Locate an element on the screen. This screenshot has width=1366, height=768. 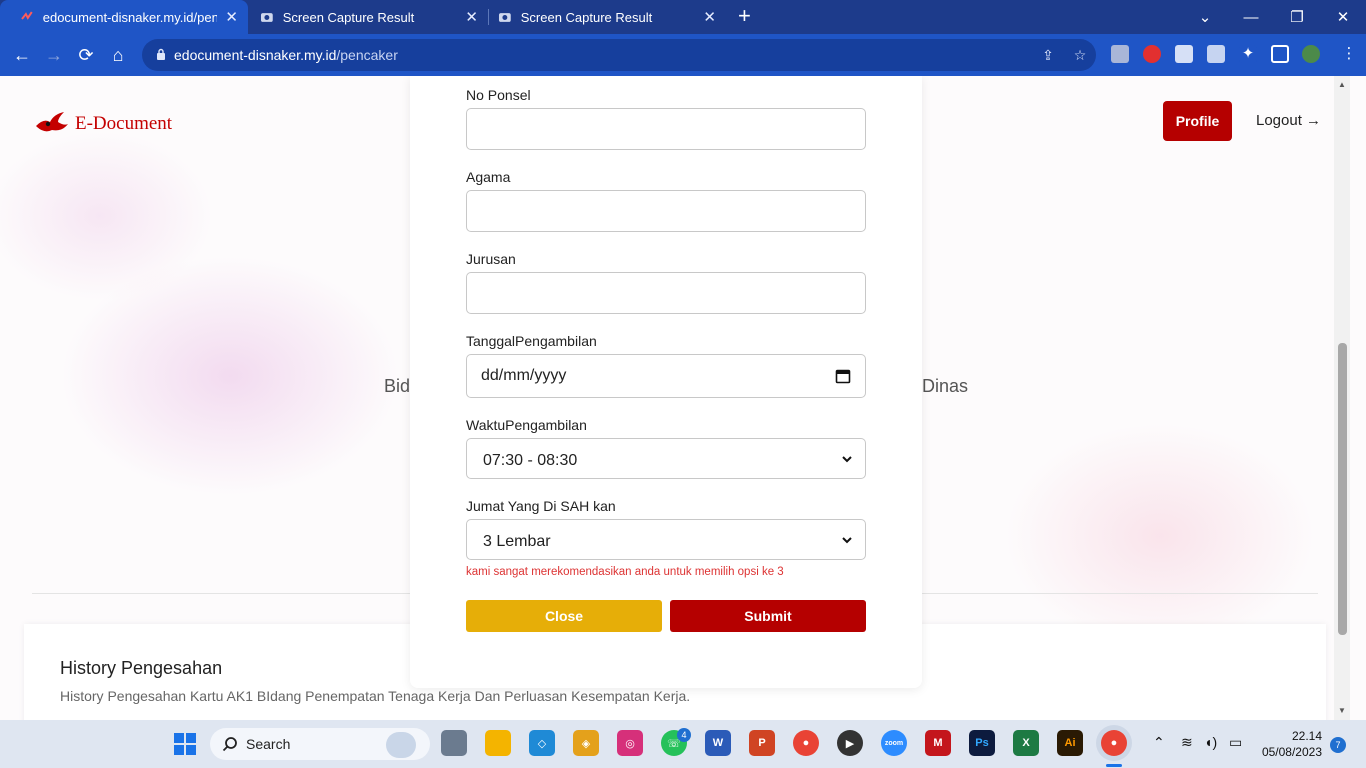
whatsapp-badge: 4 is located at coordinates (684, 735).